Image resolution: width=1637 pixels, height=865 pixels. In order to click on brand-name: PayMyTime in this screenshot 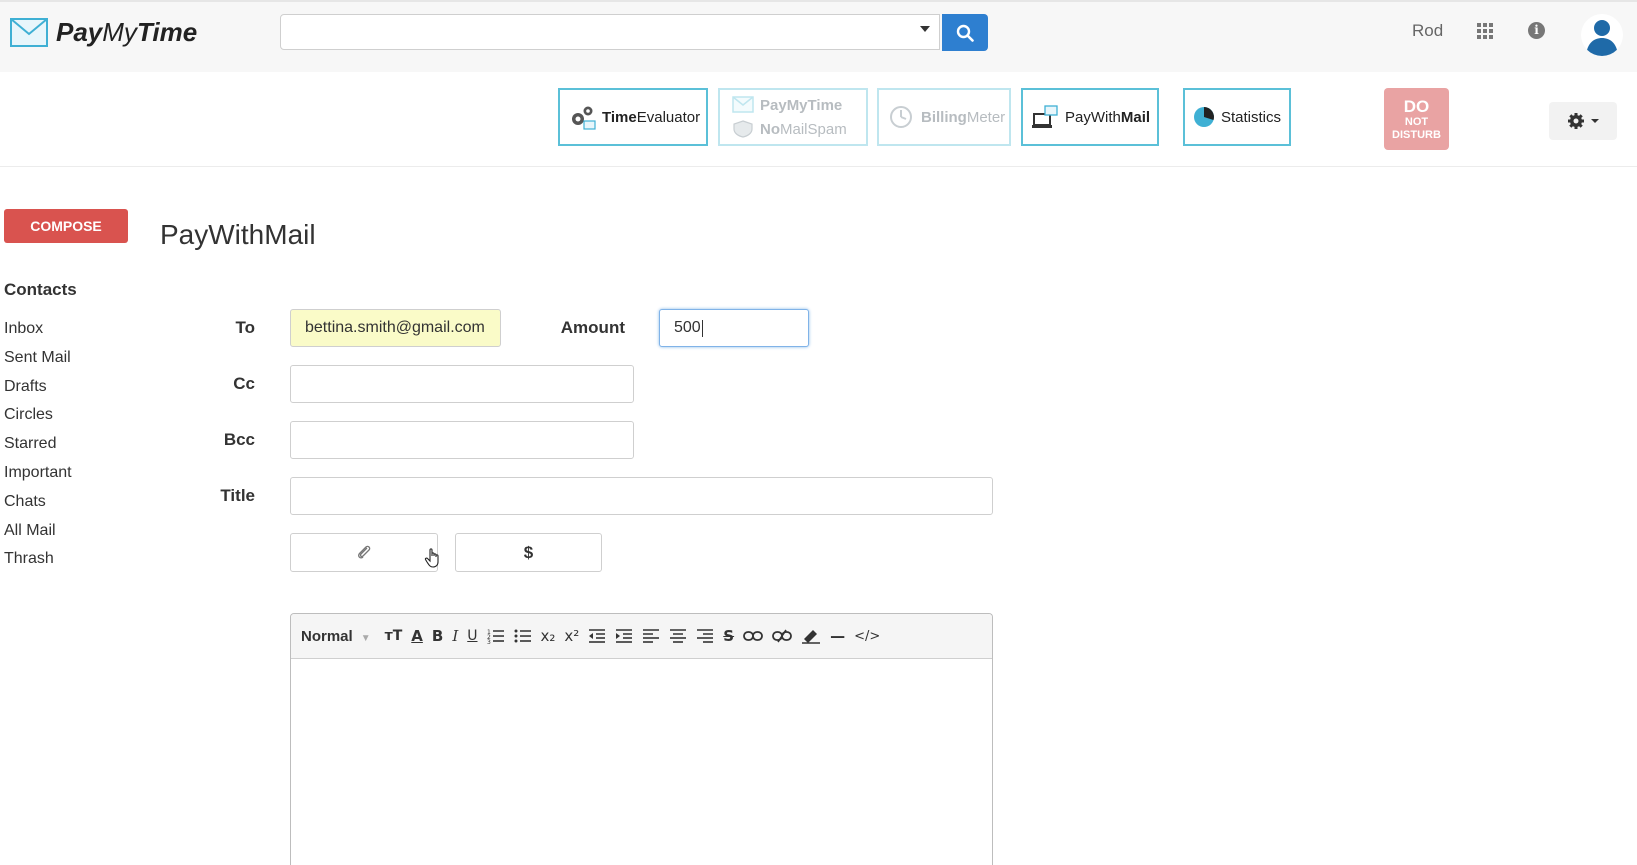, I will do `click(127, 31)`.